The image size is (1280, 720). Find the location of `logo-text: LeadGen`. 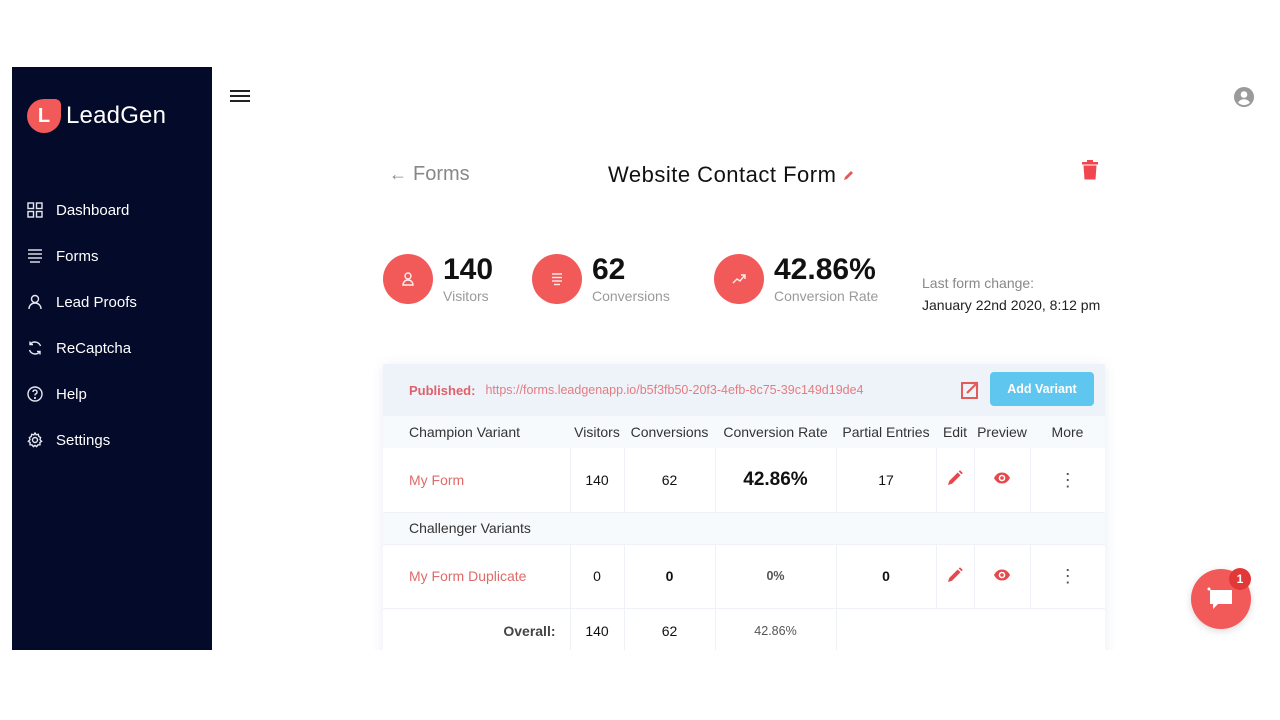

logo-text: LeadGen is located at coordinates (116, 115).